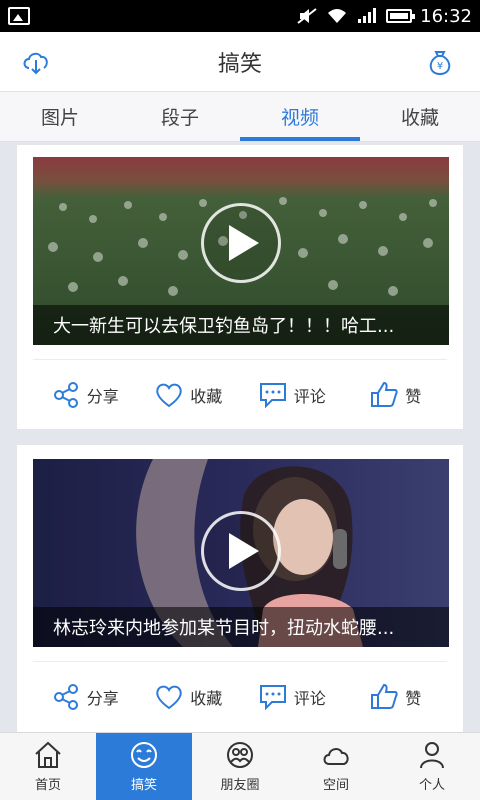  I want to click on nav-space-label: 空间, so click(335, 785).